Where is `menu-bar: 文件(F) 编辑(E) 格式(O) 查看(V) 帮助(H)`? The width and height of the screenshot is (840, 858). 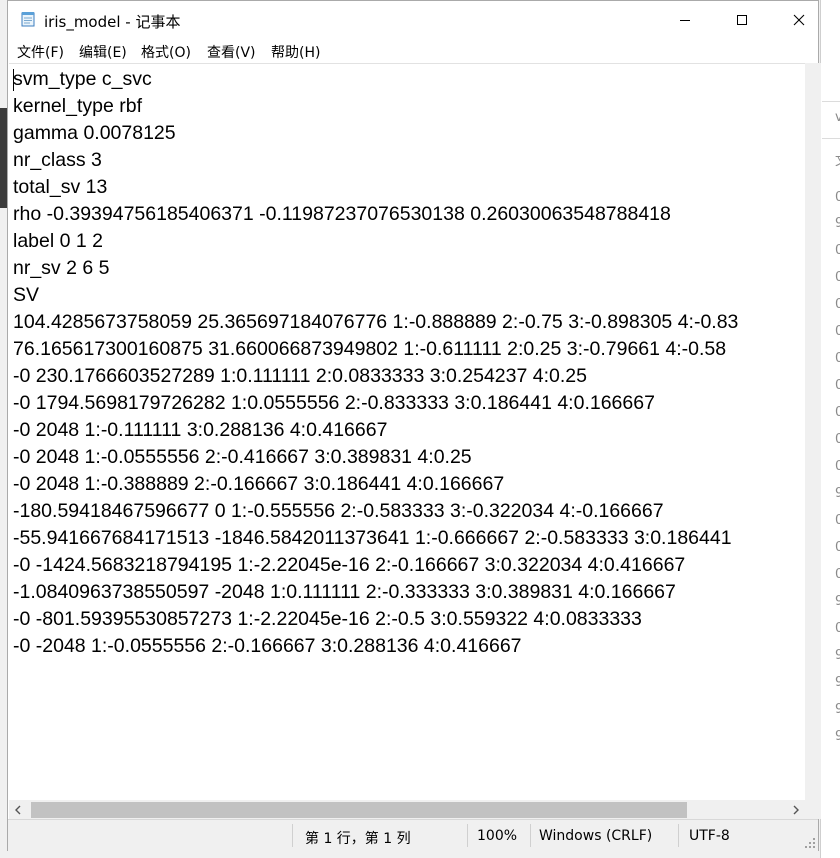 menu-bar: 文件(F) 编辑(E) 格式(O) 查看(V) 帮助(H) is located at coordinates (413, 51).